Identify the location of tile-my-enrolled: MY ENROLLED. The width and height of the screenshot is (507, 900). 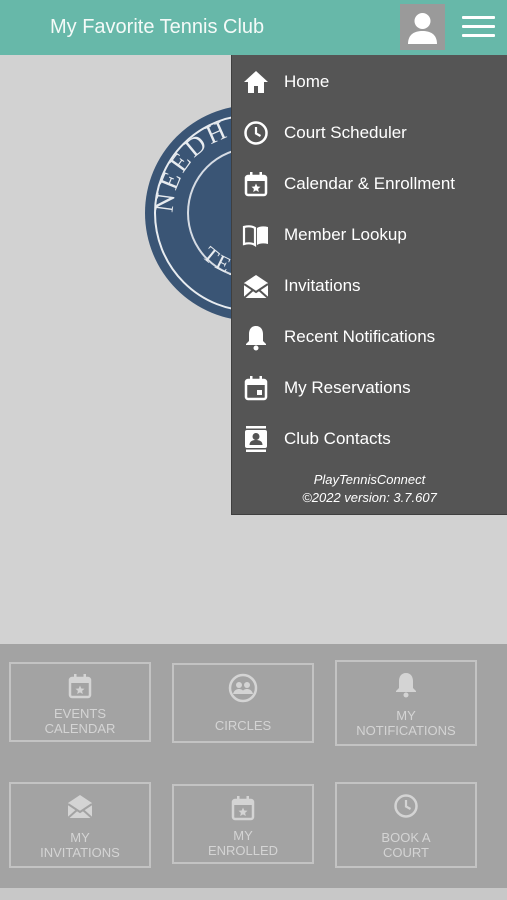
(243, 824).